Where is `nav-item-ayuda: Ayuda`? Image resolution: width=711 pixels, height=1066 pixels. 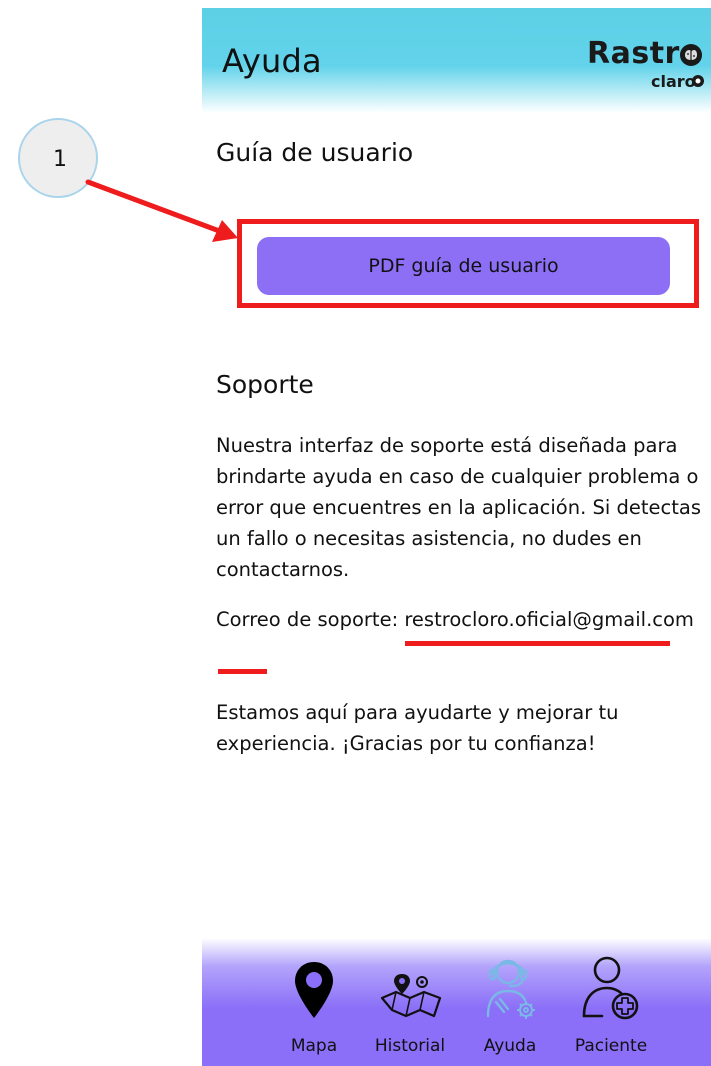
nav-item-ayuda: Ayuda is located at coordinates (510, 1002).